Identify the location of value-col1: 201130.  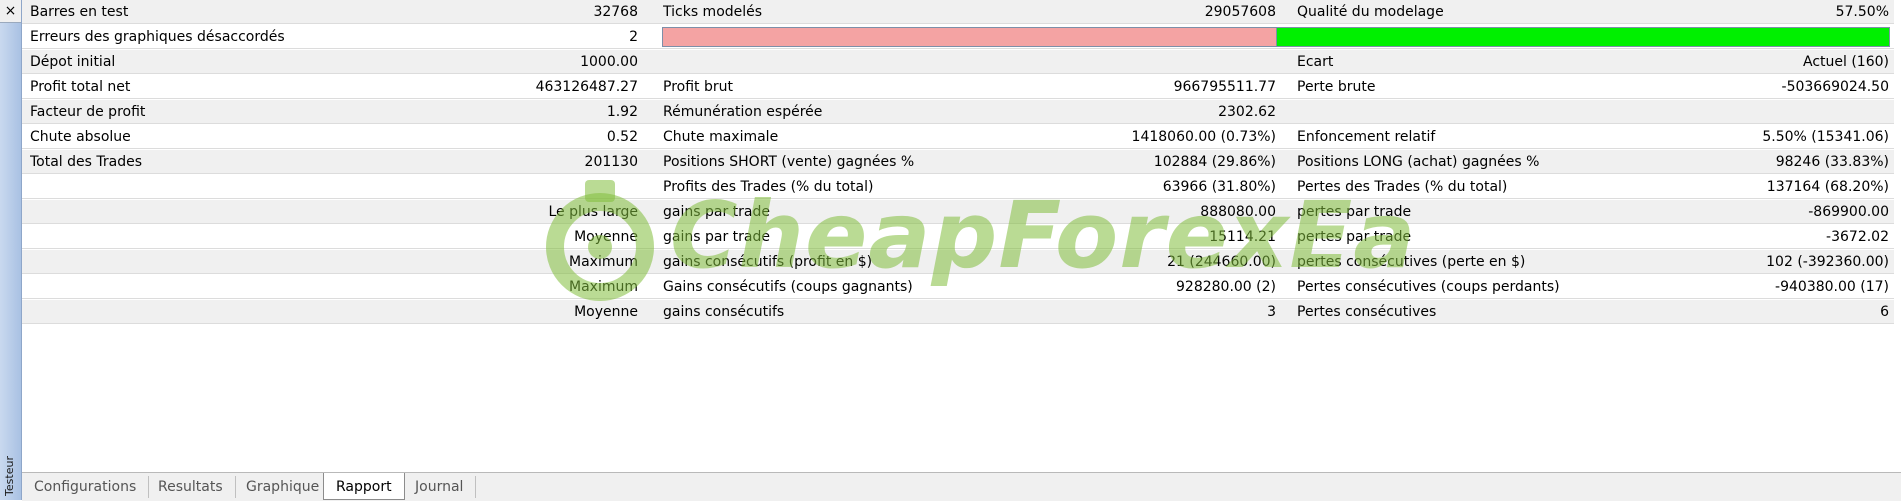
(611, 162).